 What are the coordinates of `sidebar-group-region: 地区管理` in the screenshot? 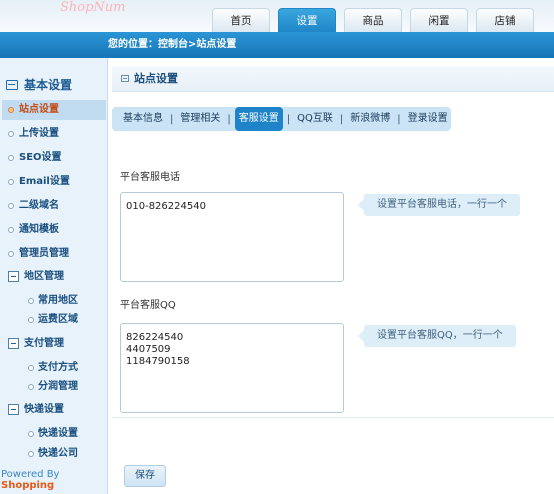 It's located at (36, 277).